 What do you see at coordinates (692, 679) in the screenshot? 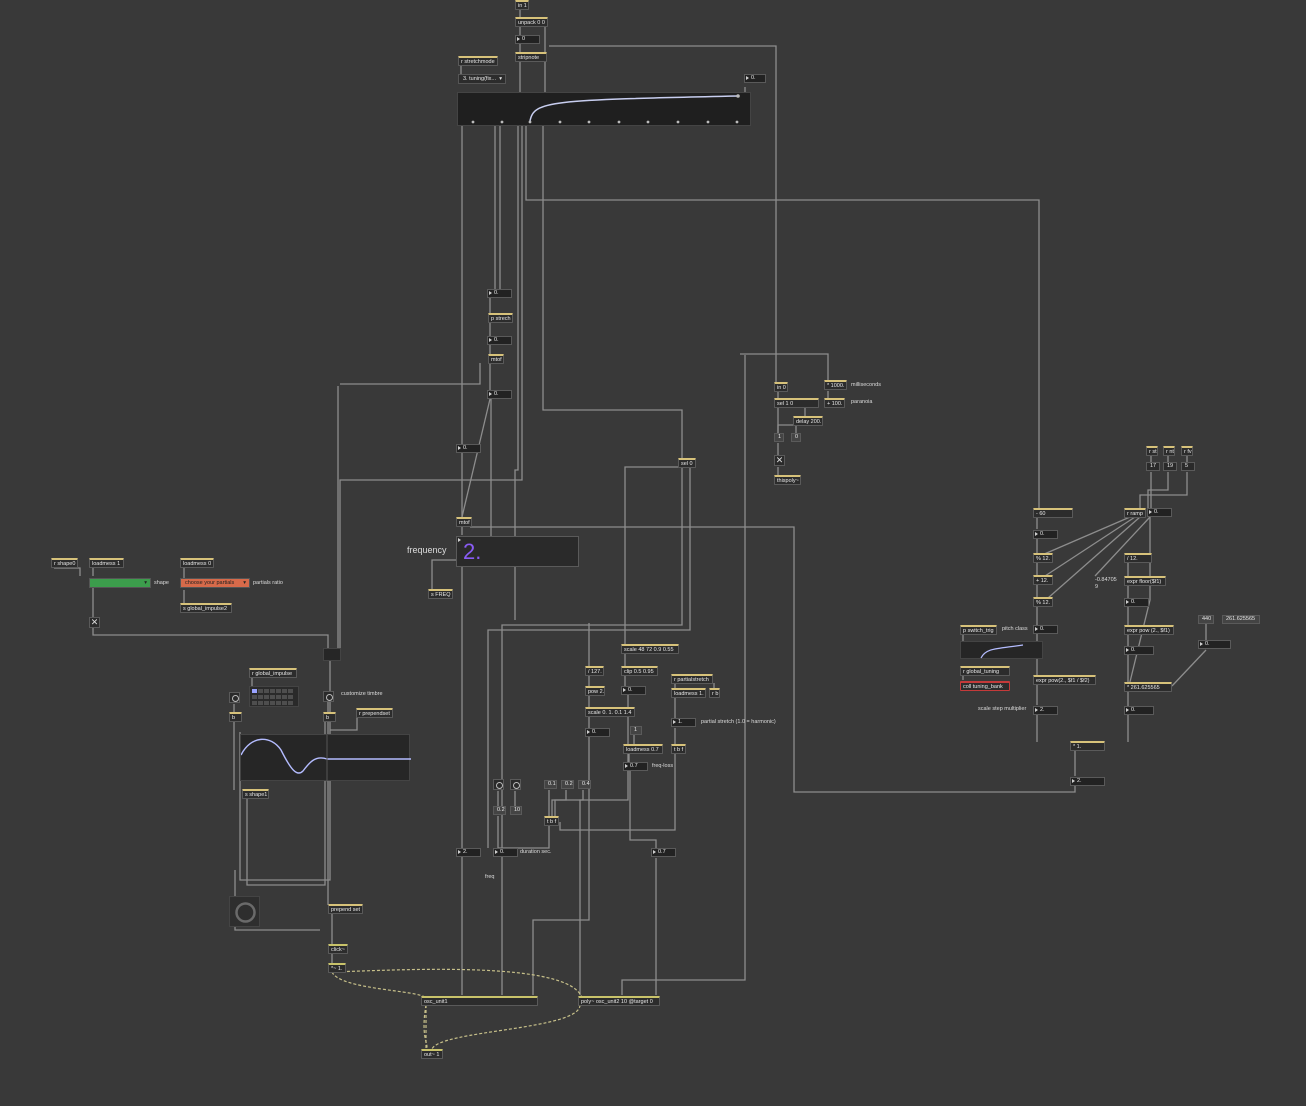
I see `r-partialstretch-object: r partialstretch` at bounding box center [692, 679].